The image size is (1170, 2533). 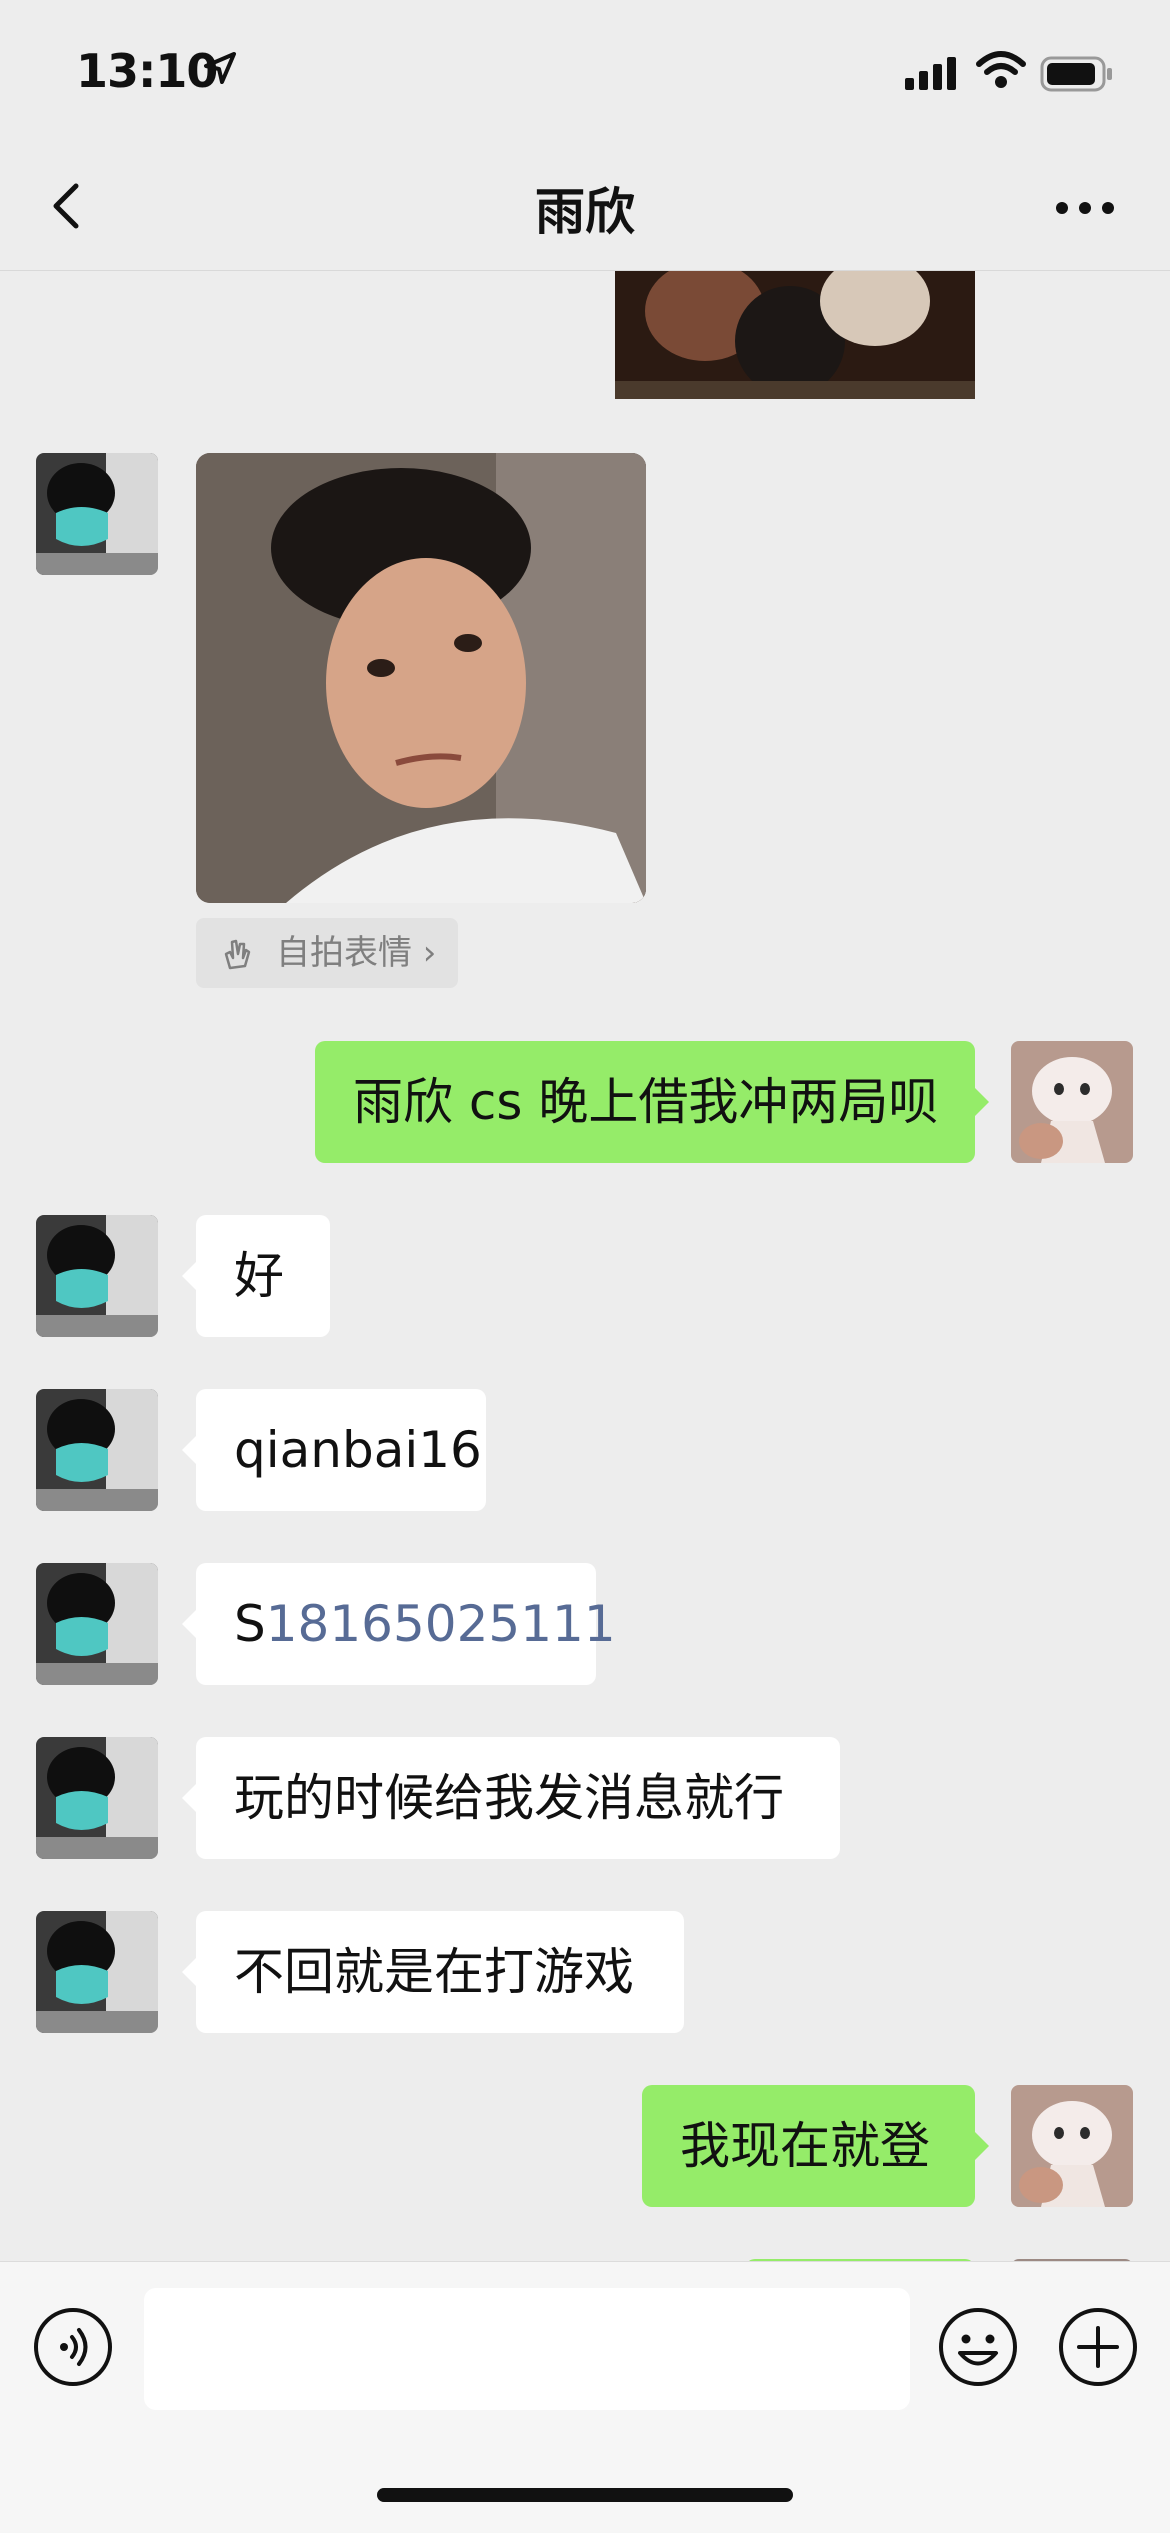 I want to click on selfie-sticker-tag: 自拍表情 ›, so click(x=327, y=953).